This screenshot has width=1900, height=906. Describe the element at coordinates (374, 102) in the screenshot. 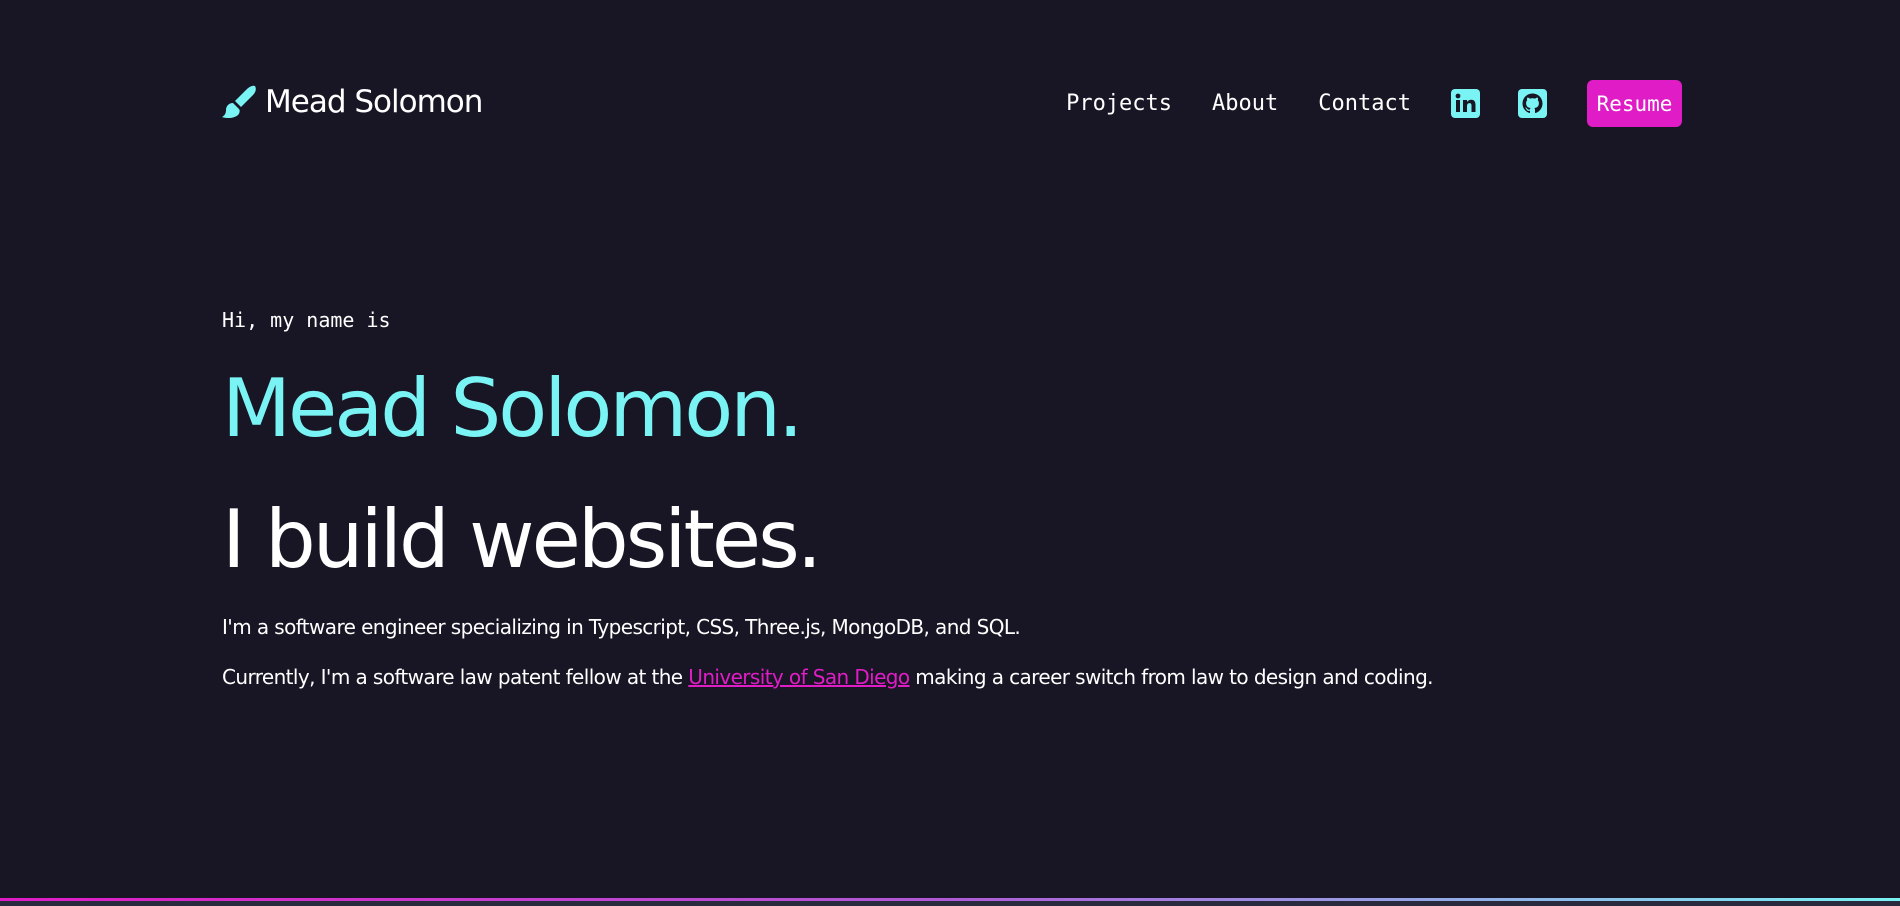

I see `logo-text: Mead Solomon` at that location.